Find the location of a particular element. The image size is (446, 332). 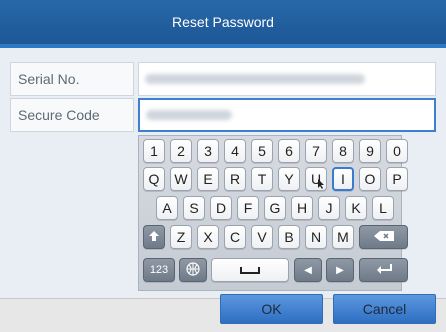

serial-row: Serial No. is located at coordinates (223, 79).